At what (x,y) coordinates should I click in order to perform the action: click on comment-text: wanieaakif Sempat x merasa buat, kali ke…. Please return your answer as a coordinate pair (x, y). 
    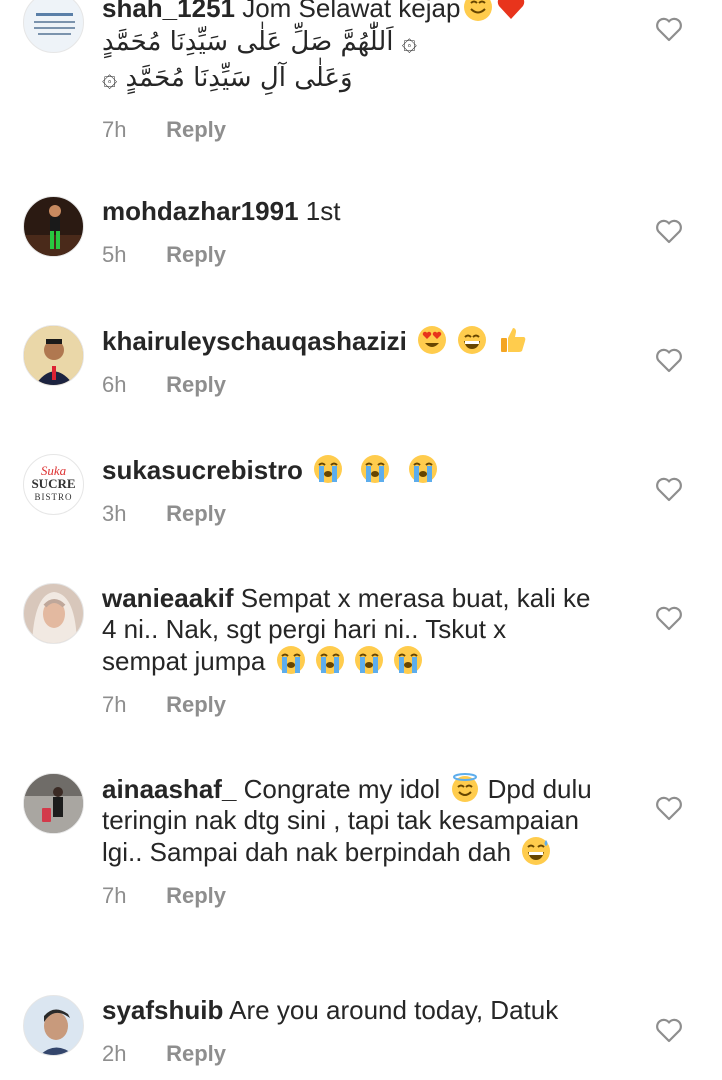
    Looking at the image, I should click on (347, 630).